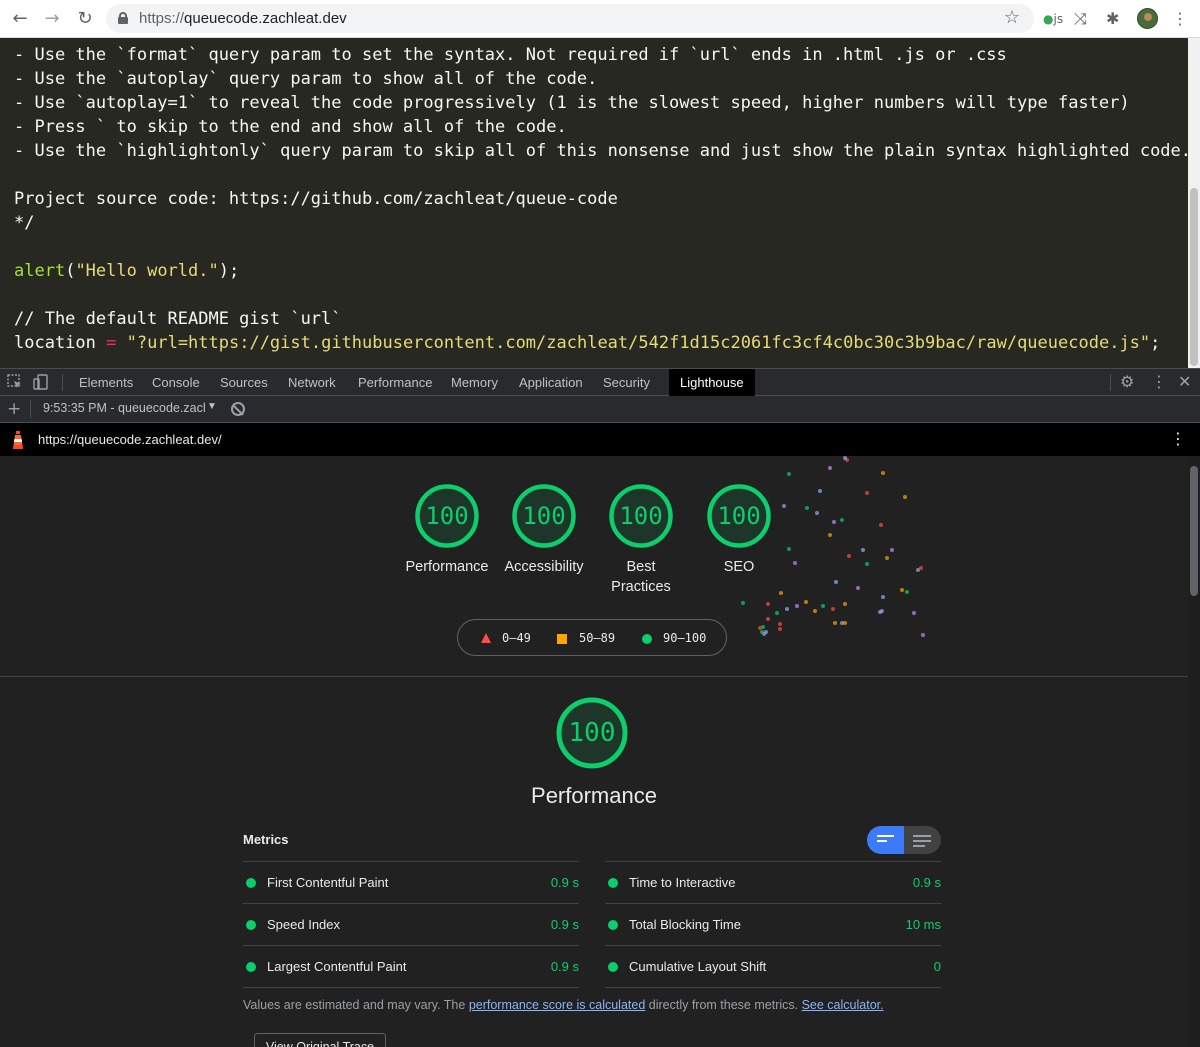  Describe the element at coordinates (130, 439) in the screenshot. I see `report-url: https://queuecode.zachleat.dev/` at that location.